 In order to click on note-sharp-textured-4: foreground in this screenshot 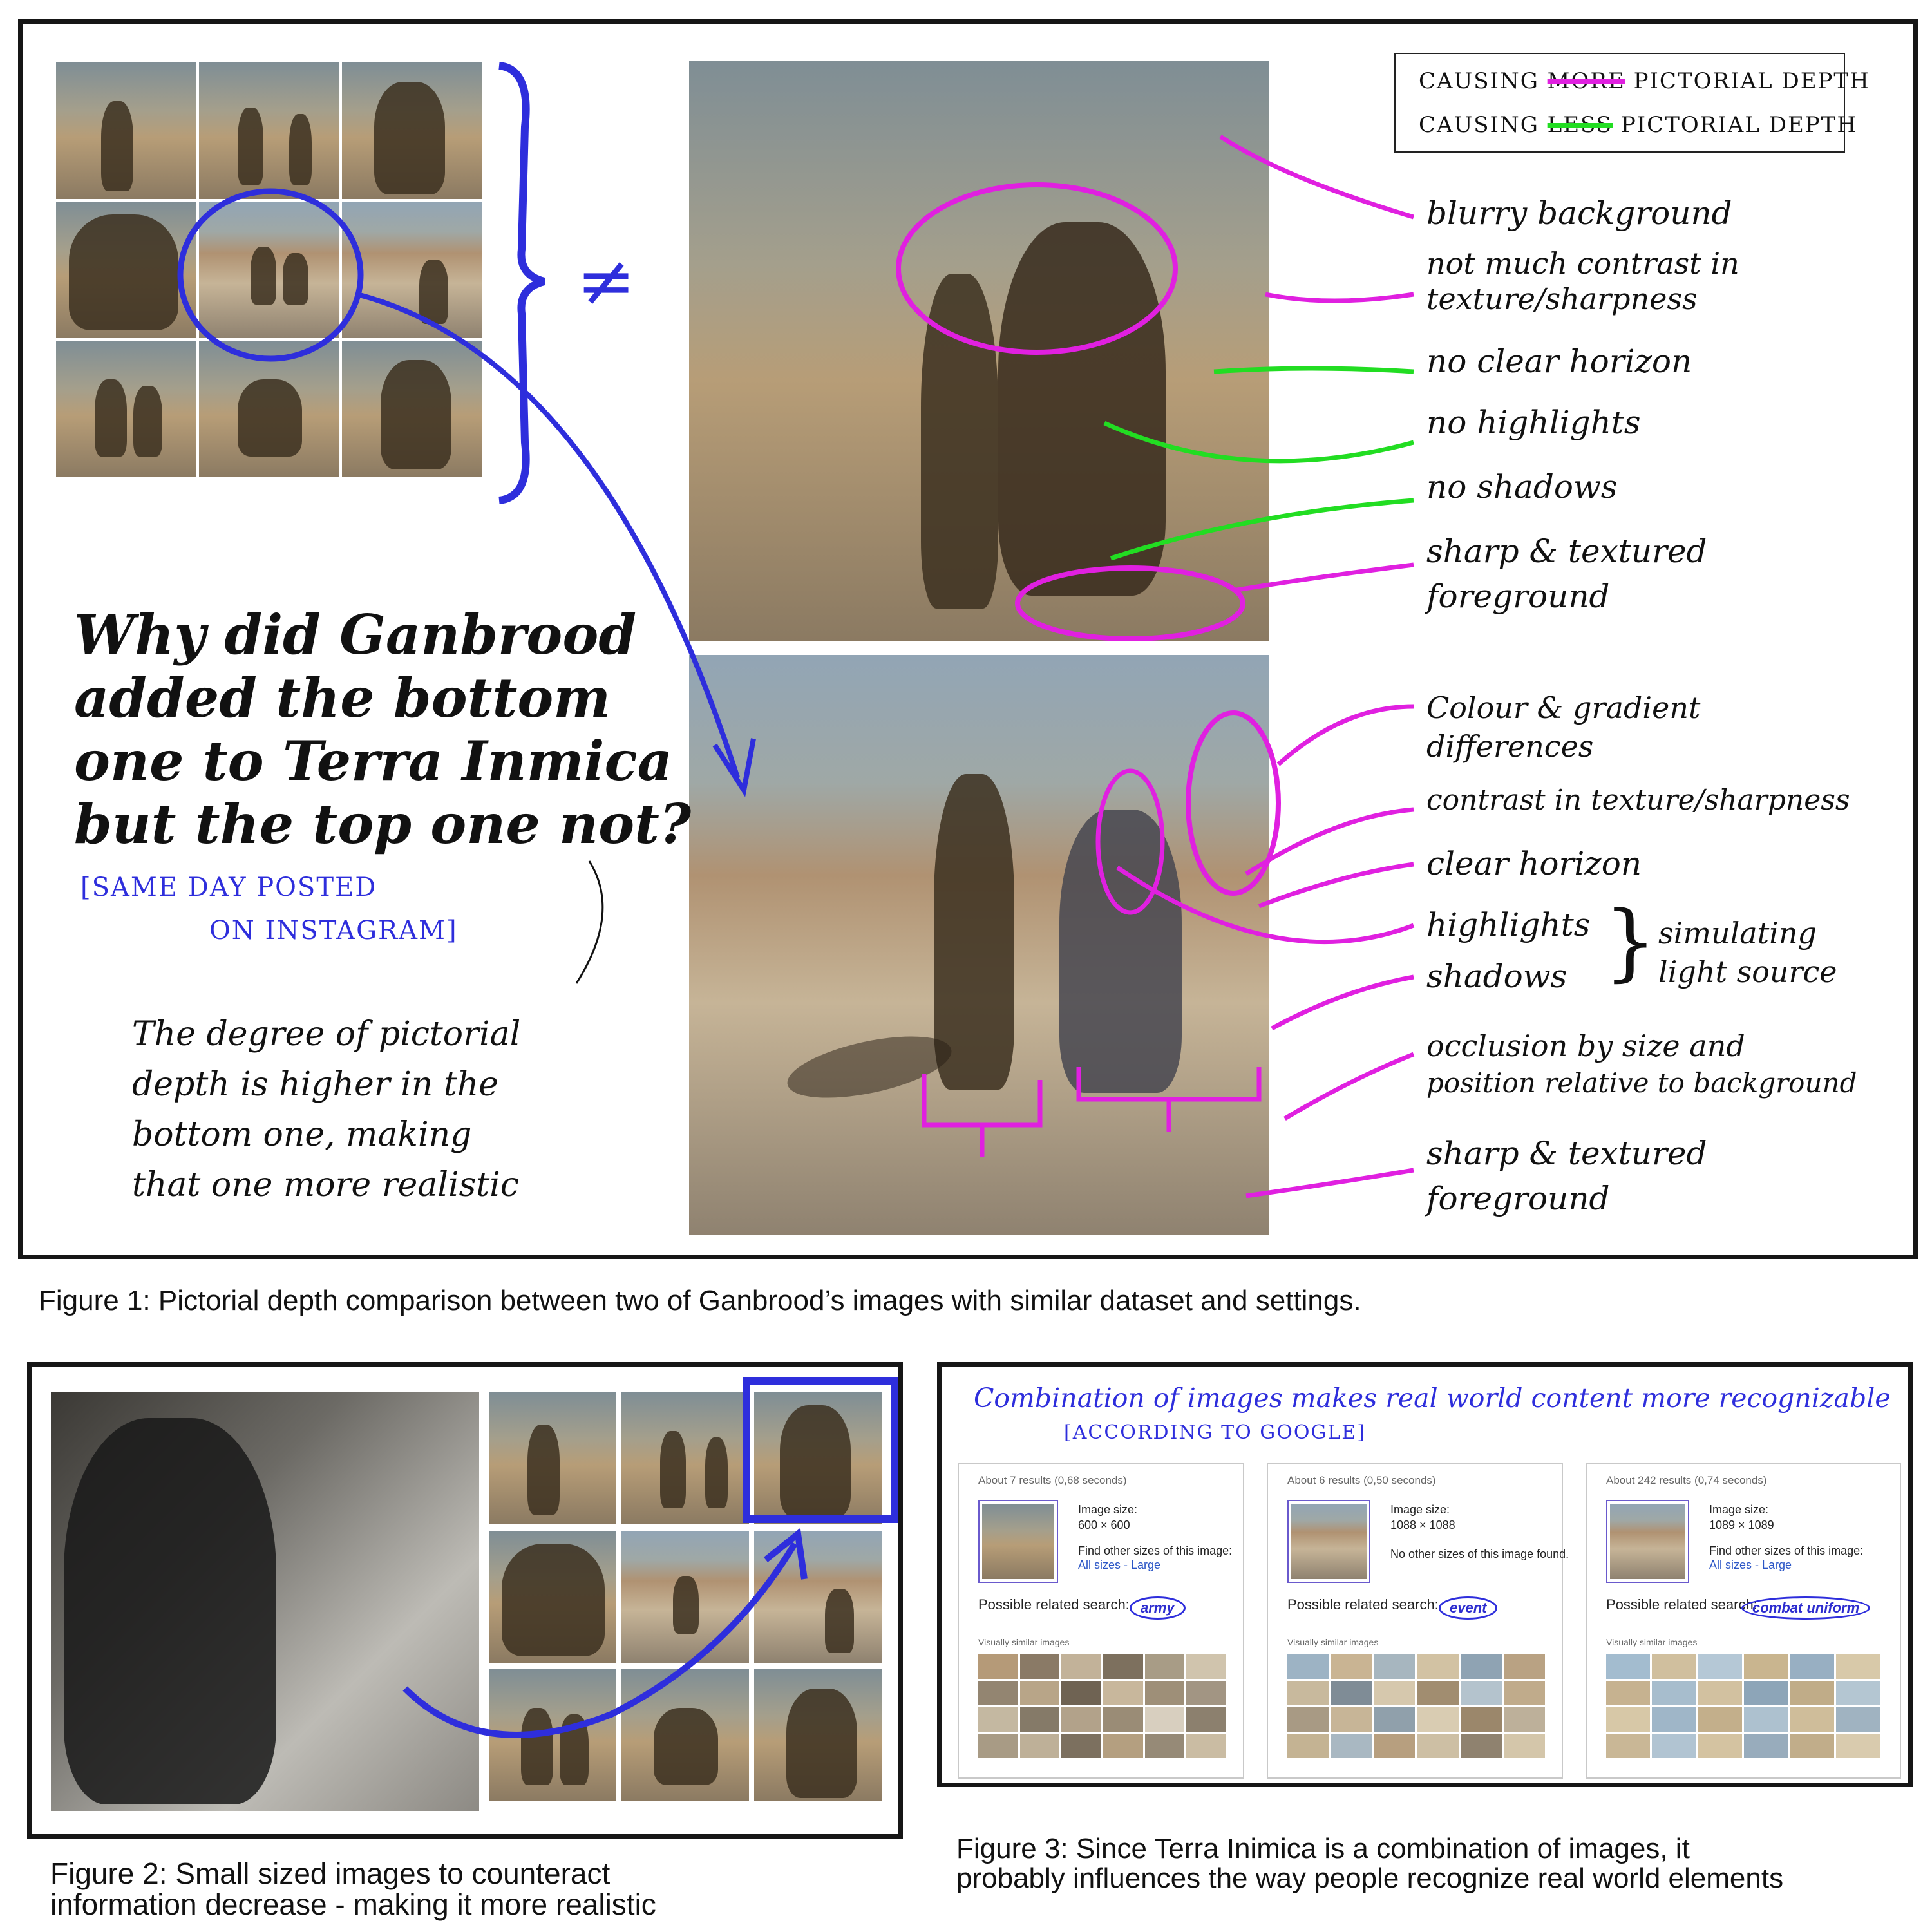, I will do `click(1518, 1198)`.